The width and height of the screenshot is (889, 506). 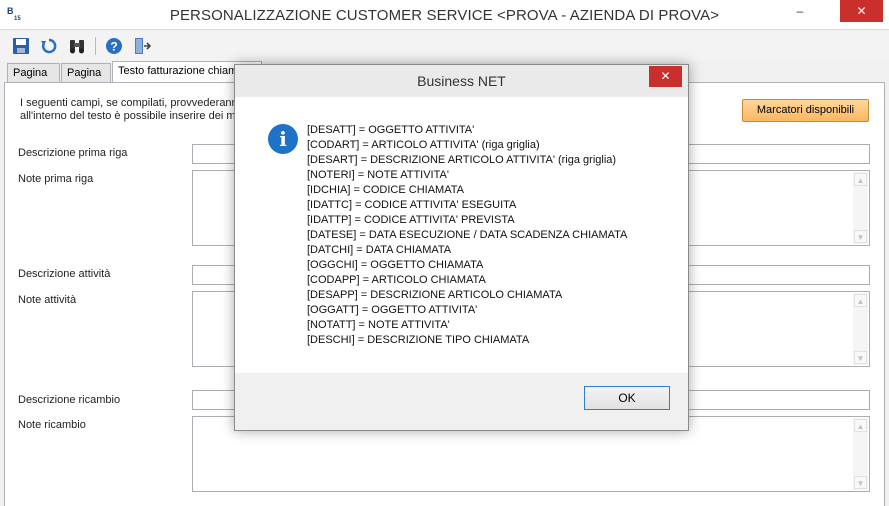 What do you see at coordinates (805, 110) in the screenshot?
I see `markers-button: Marcatori disponibili` at bounding box center [805, 110].